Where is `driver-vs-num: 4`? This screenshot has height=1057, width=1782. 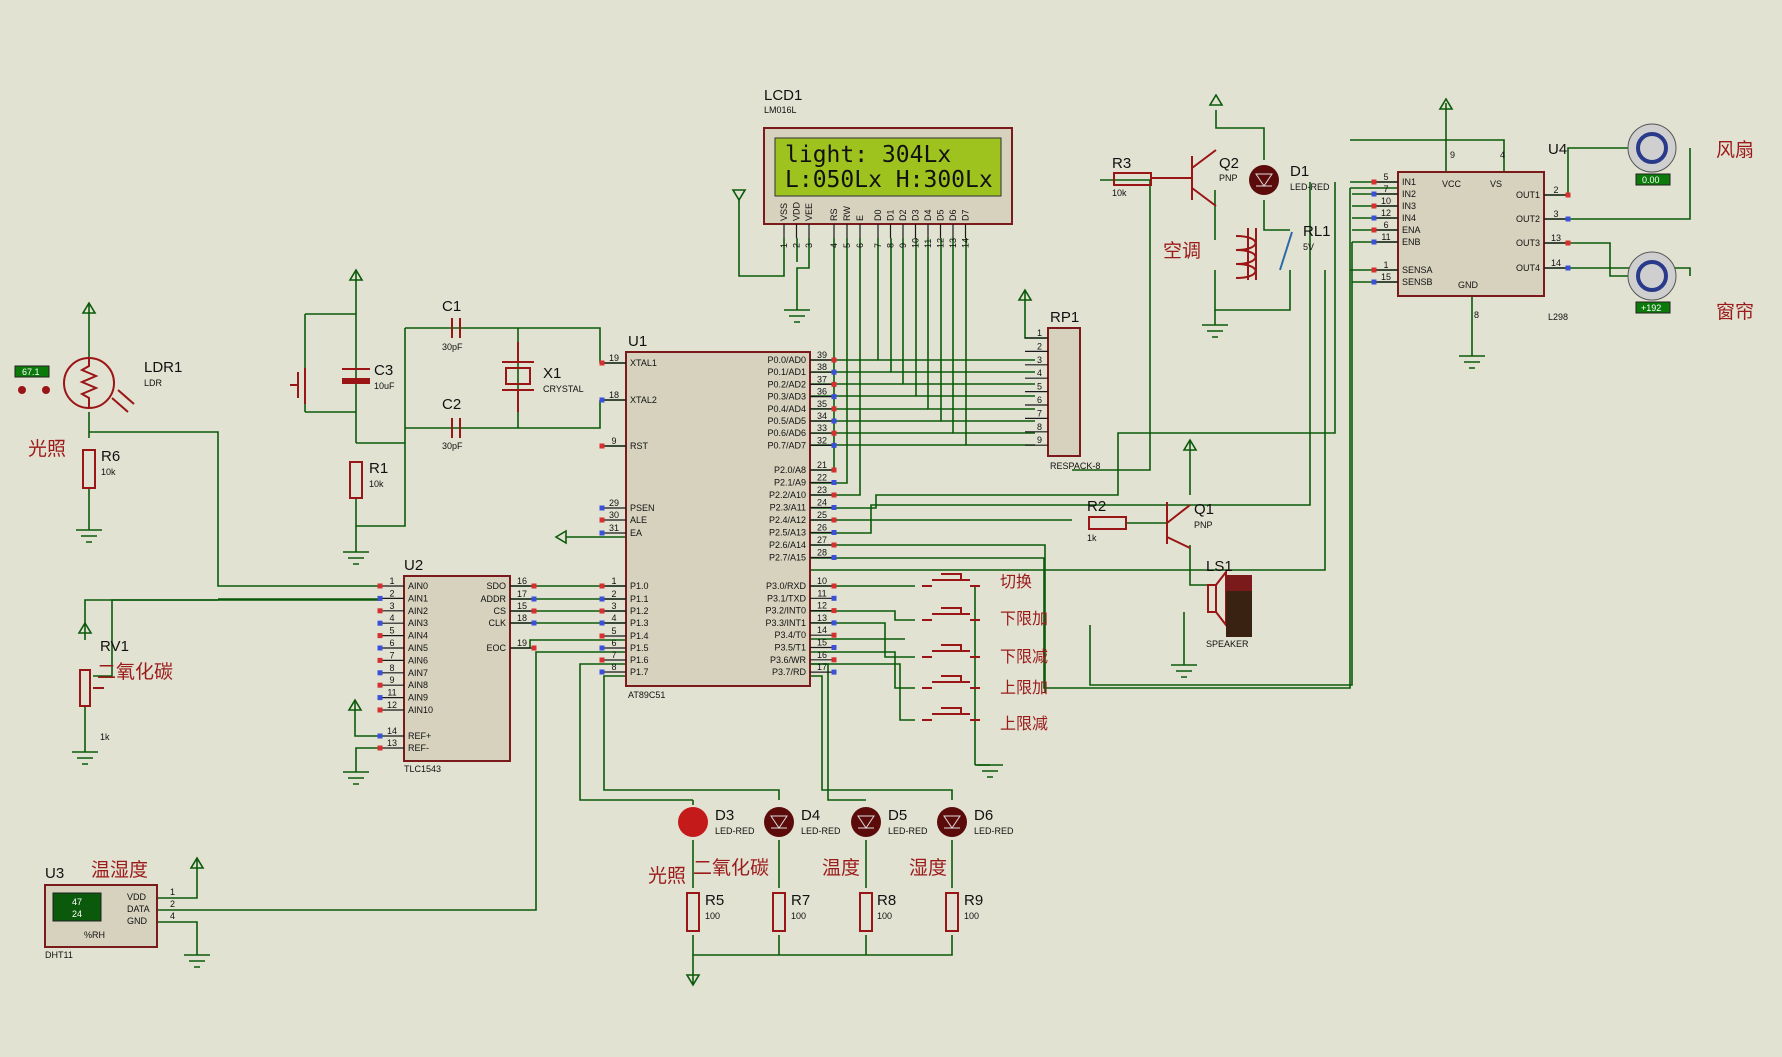 driver-vs-num: 4 is located at coordinates (1502, 155).